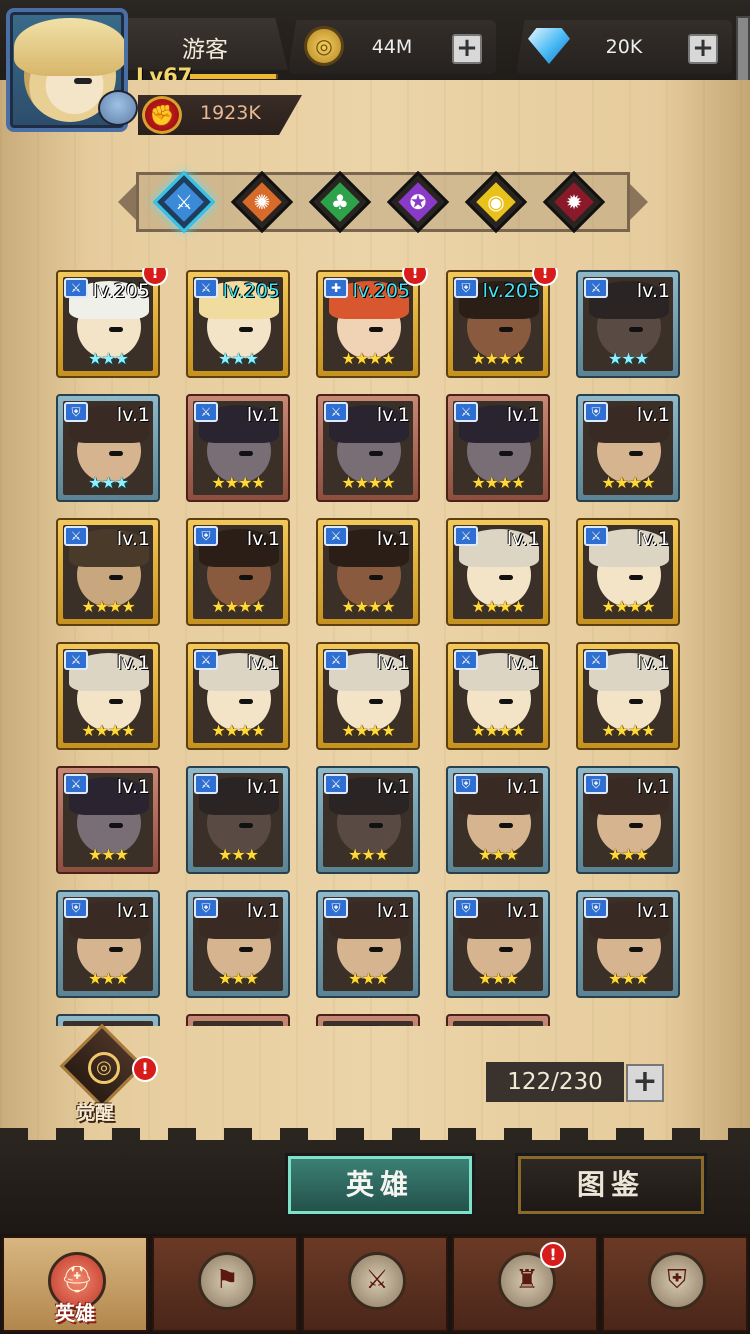  Describe the element at coordinates (703, 49) in the screenshot. I see `add-gems-button: +` at that location.